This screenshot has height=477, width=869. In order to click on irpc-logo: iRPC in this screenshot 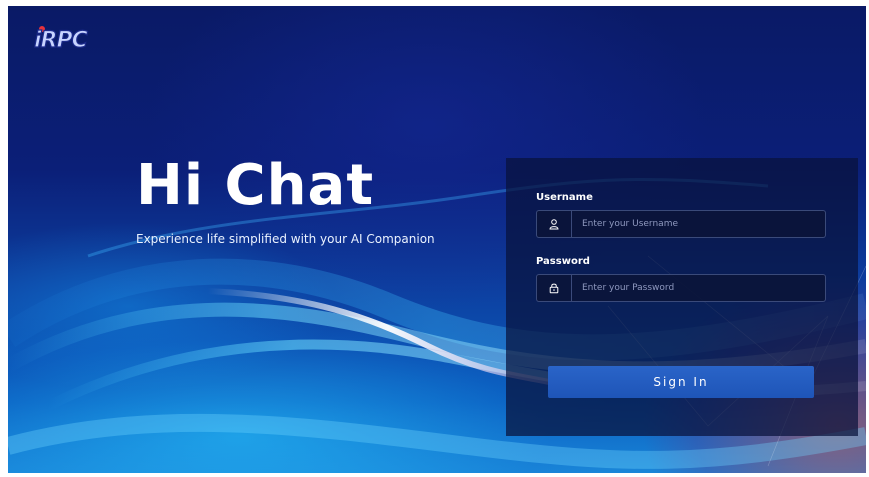, I will do `click(61, 39)`.